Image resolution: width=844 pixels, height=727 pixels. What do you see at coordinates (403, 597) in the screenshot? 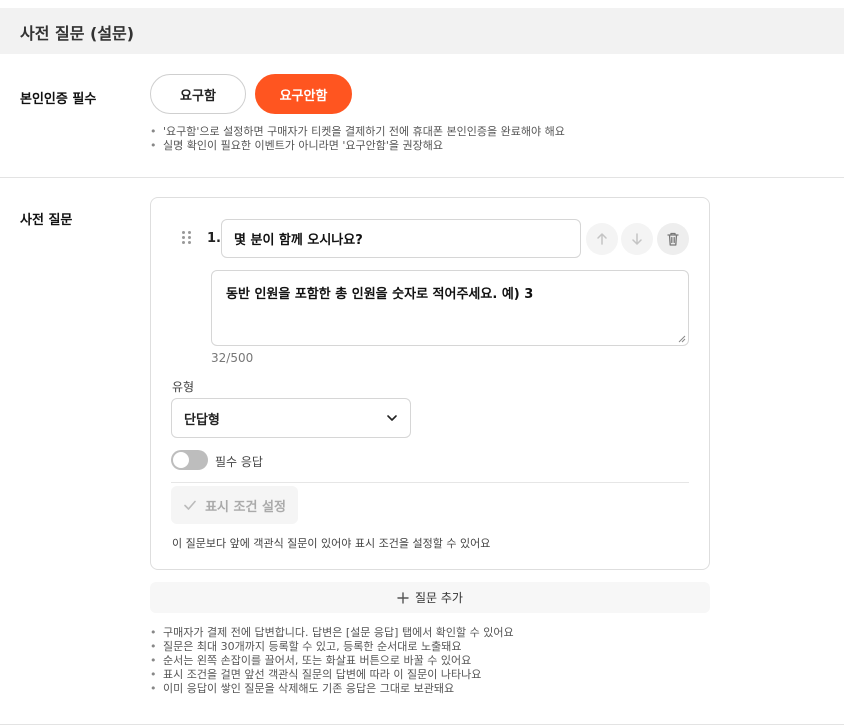
I see `plus-icon` at bounding box center [403, 597].